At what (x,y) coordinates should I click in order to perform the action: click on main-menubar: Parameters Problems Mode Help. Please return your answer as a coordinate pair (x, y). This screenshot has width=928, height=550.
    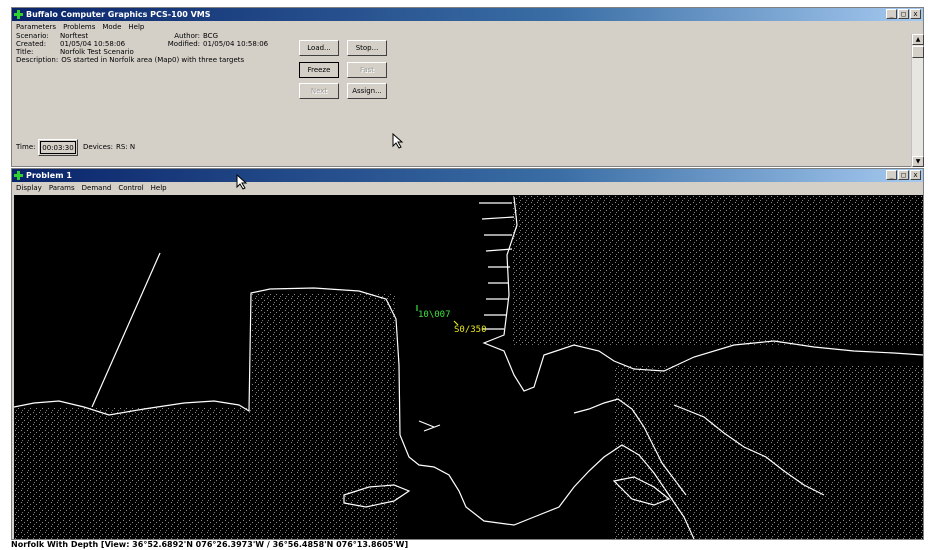
    Looking at the image, I should click on (467, 26).